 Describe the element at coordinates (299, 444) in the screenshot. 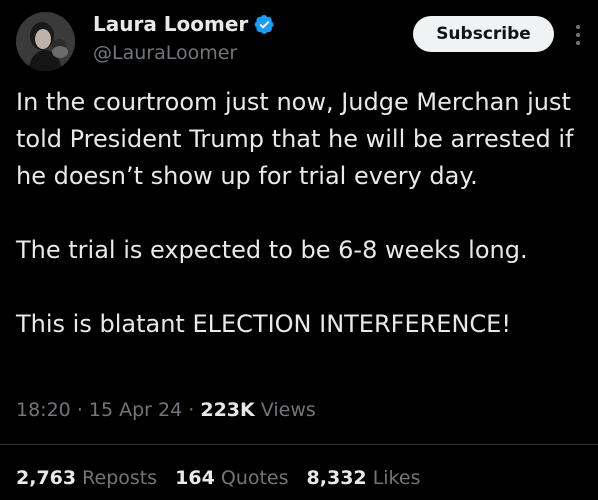

I see `divider` at that location.